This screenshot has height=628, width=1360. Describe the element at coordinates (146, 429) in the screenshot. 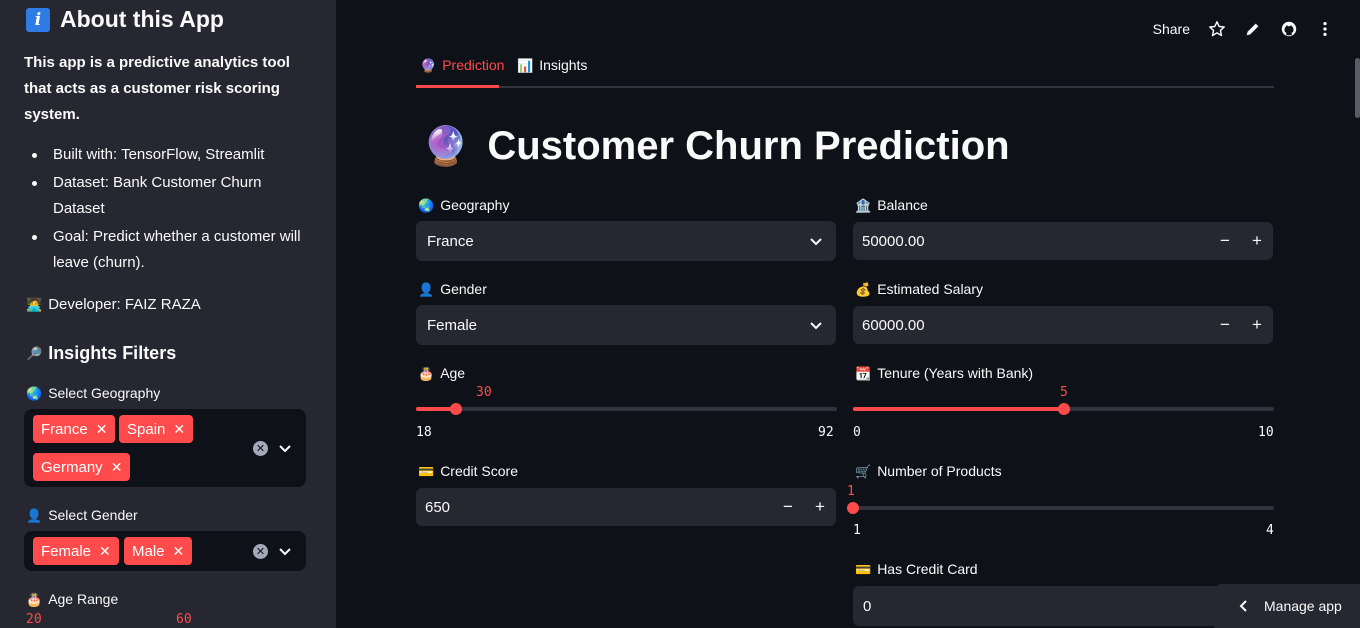

I see `chip-label: Spain` at that location.